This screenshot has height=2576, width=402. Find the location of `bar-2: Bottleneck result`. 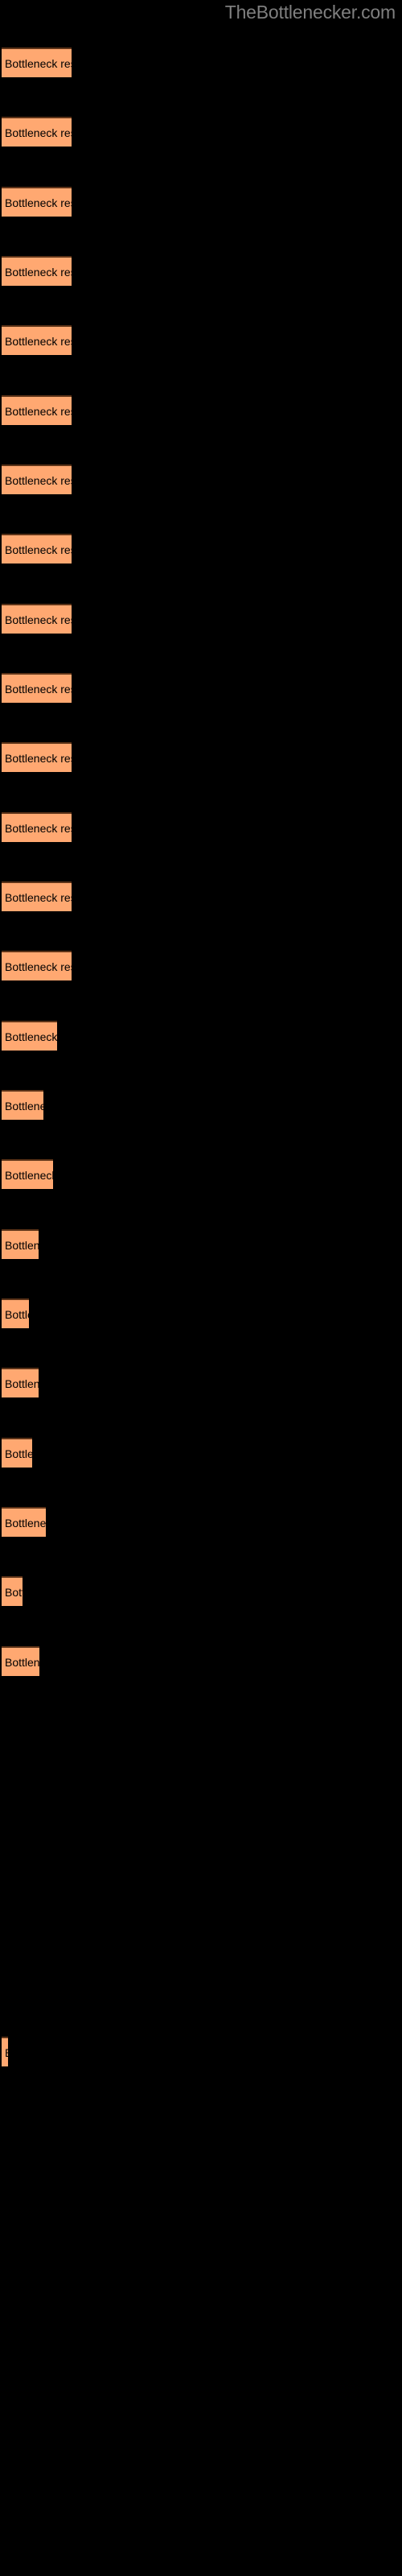

bar-2: Bottleneck result is located at coordinates (37, 132).